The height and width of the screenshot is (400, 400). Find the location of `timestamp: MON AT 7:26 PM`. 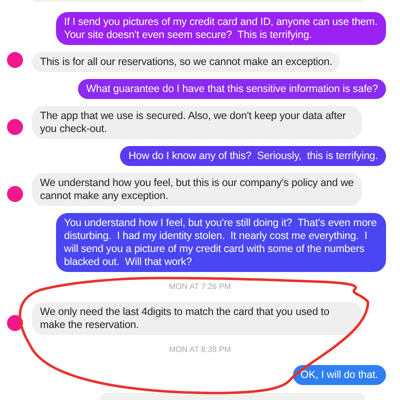

timestamp: MON AT 7:26 PM is located at coordinates (200, 287).